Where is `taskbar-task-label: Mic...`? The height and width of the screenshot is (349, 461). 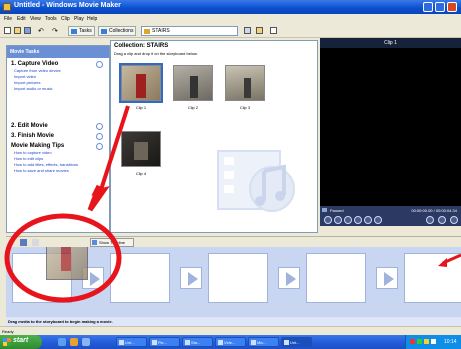 taskbar-task-label: Mic... is located at coordinates (262, 342).